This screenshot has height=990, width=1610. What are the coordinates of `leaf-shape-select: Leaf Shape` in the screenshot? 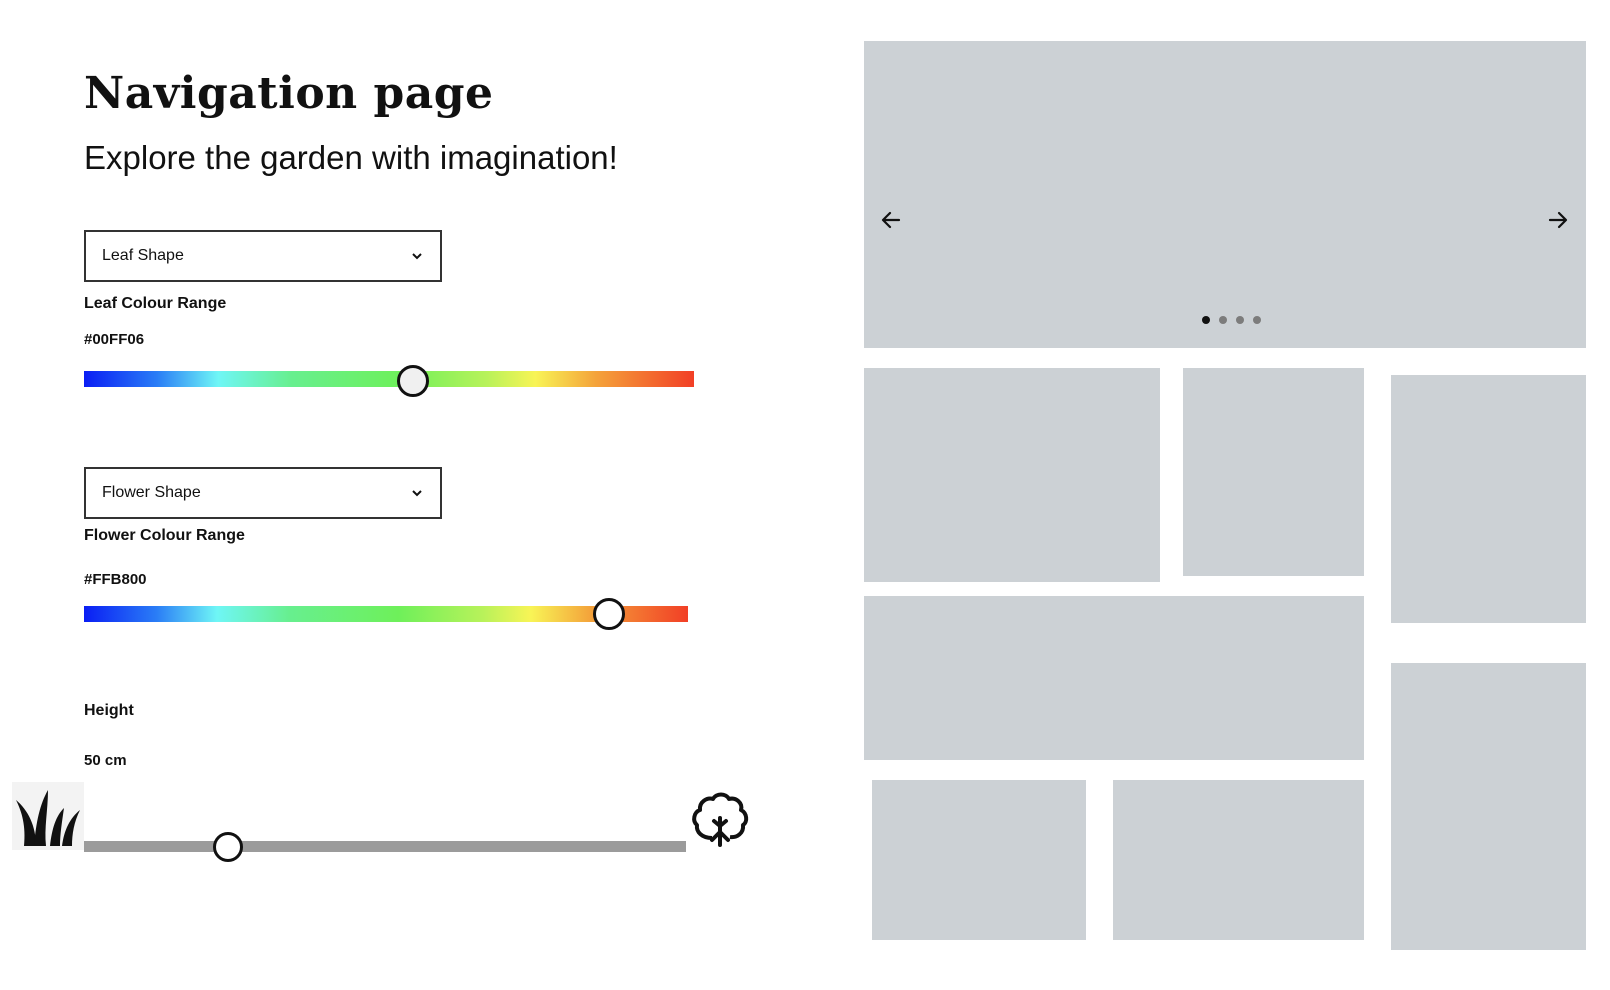 It's located at (263, 256).